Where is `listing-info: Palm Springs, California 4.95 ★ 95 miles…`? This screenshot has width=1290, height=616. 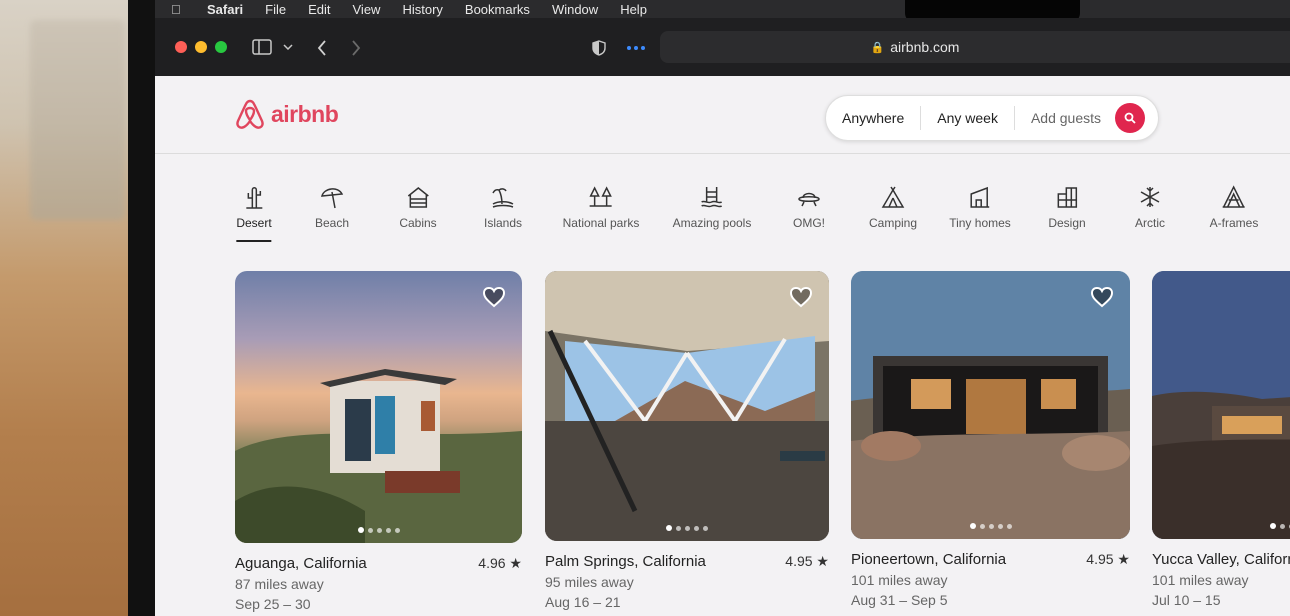 listing-info: Palm Springs, California 4.95 ★ 95 miles… is located at coordinates (687, 581).